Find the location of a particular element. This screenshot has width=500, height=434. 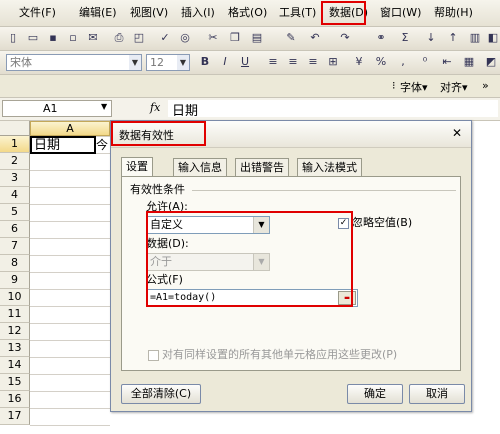

row-header: 9 is located at coordinates (15, 280).